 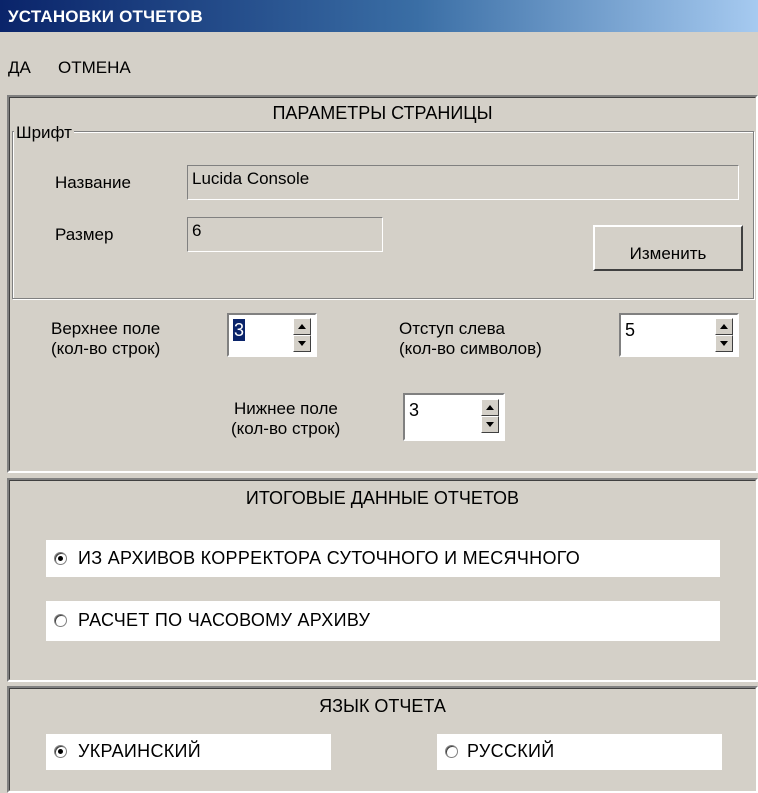 What do you see at coordinates (382, 739) in the screenshot?
I see `language-panel: ЯЗЫК ОТЧЕТА УКРАИНСКИЙ РУССКИЙ` at bounding box center [382, 739].